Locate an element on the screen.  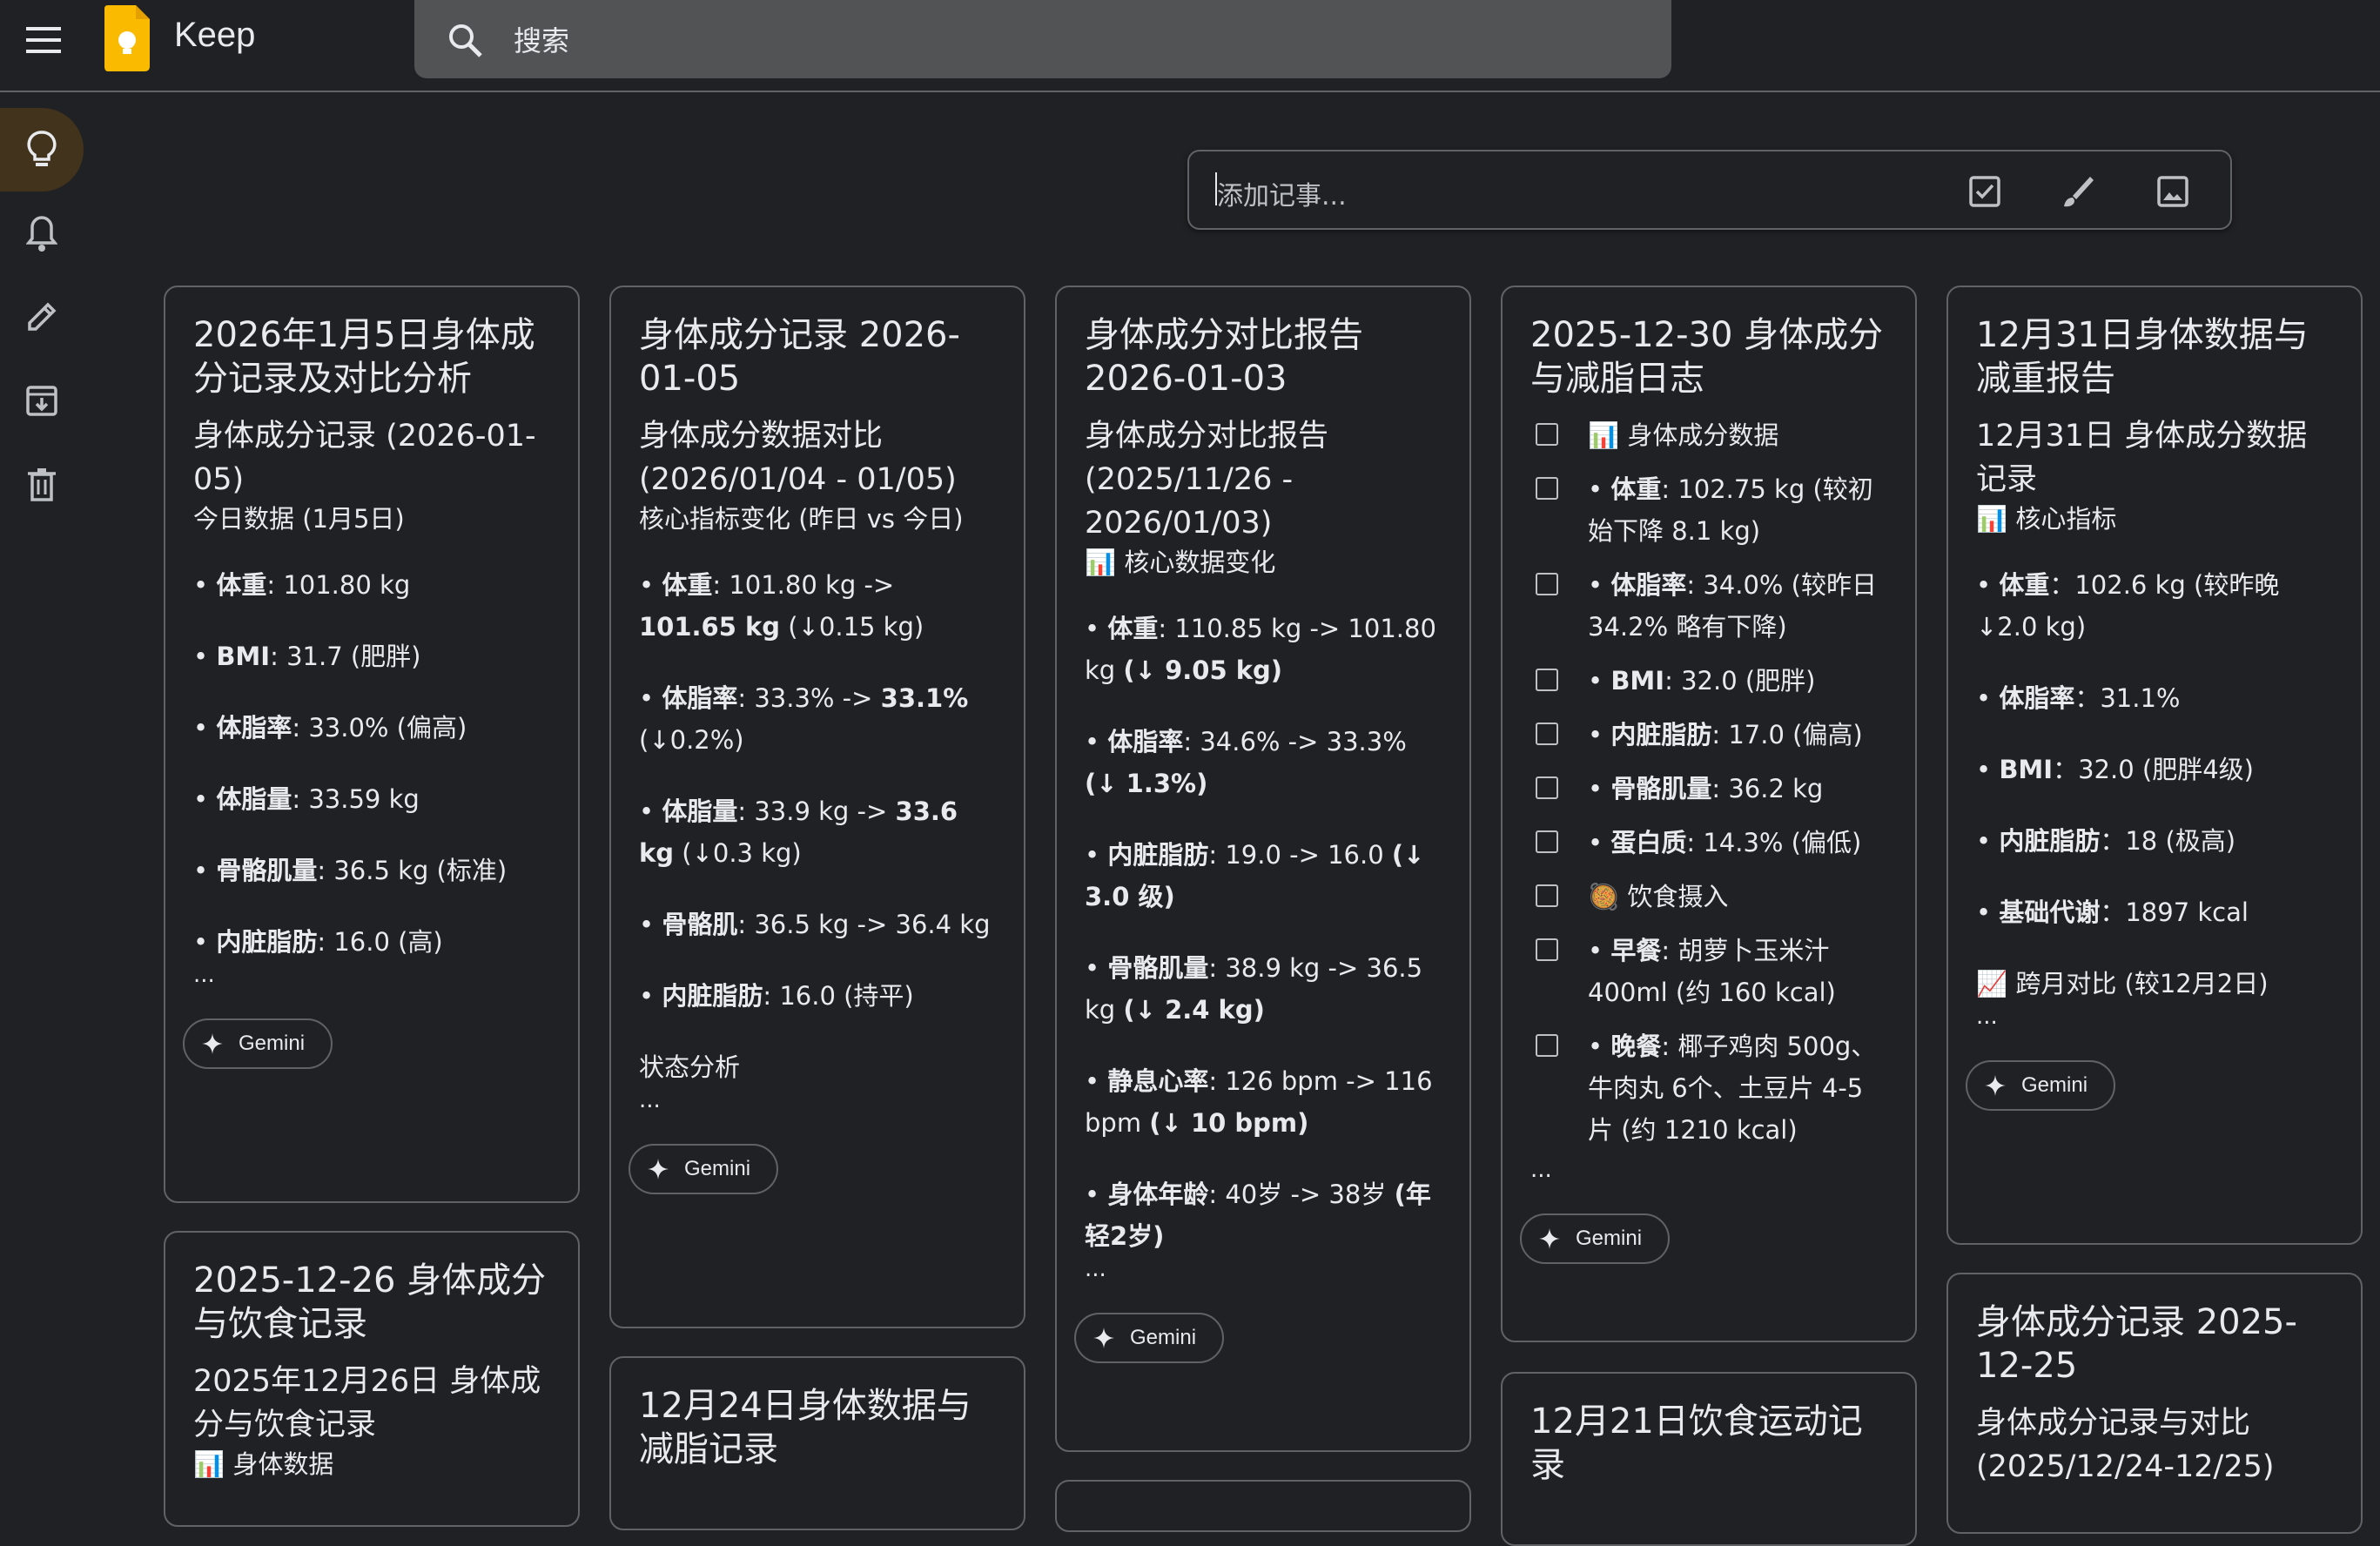
bell-icon is located at coordinates (41, 234).